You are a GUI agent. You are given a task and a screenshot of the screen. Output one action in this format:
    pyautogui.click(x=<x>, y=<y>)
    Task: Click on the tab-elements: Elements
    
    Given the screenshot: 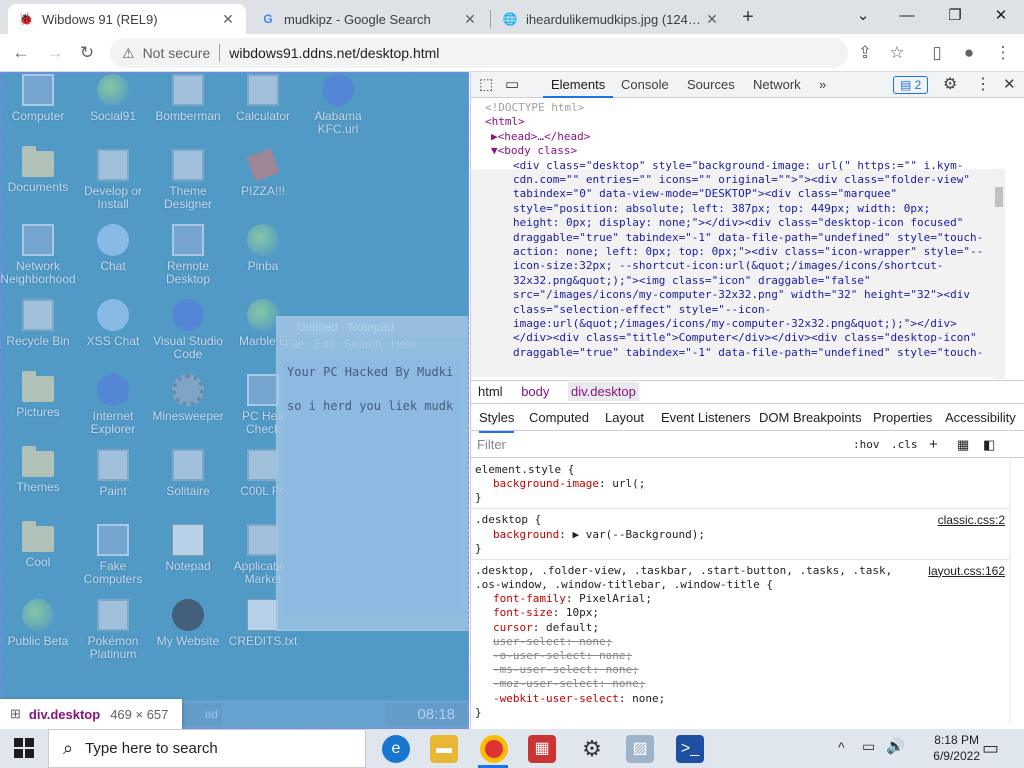 What is the action you would take?
    pyautogui.click(x=578, y=85)
    